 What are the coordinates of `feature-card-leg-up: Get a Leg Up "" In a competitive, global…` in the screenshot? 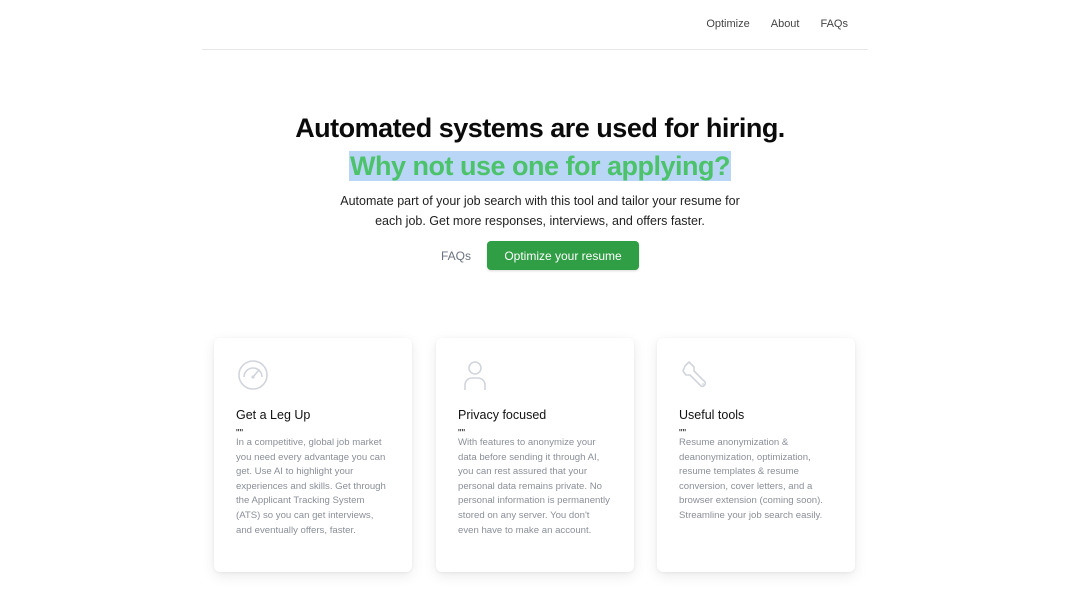 It's located at (313, 455).